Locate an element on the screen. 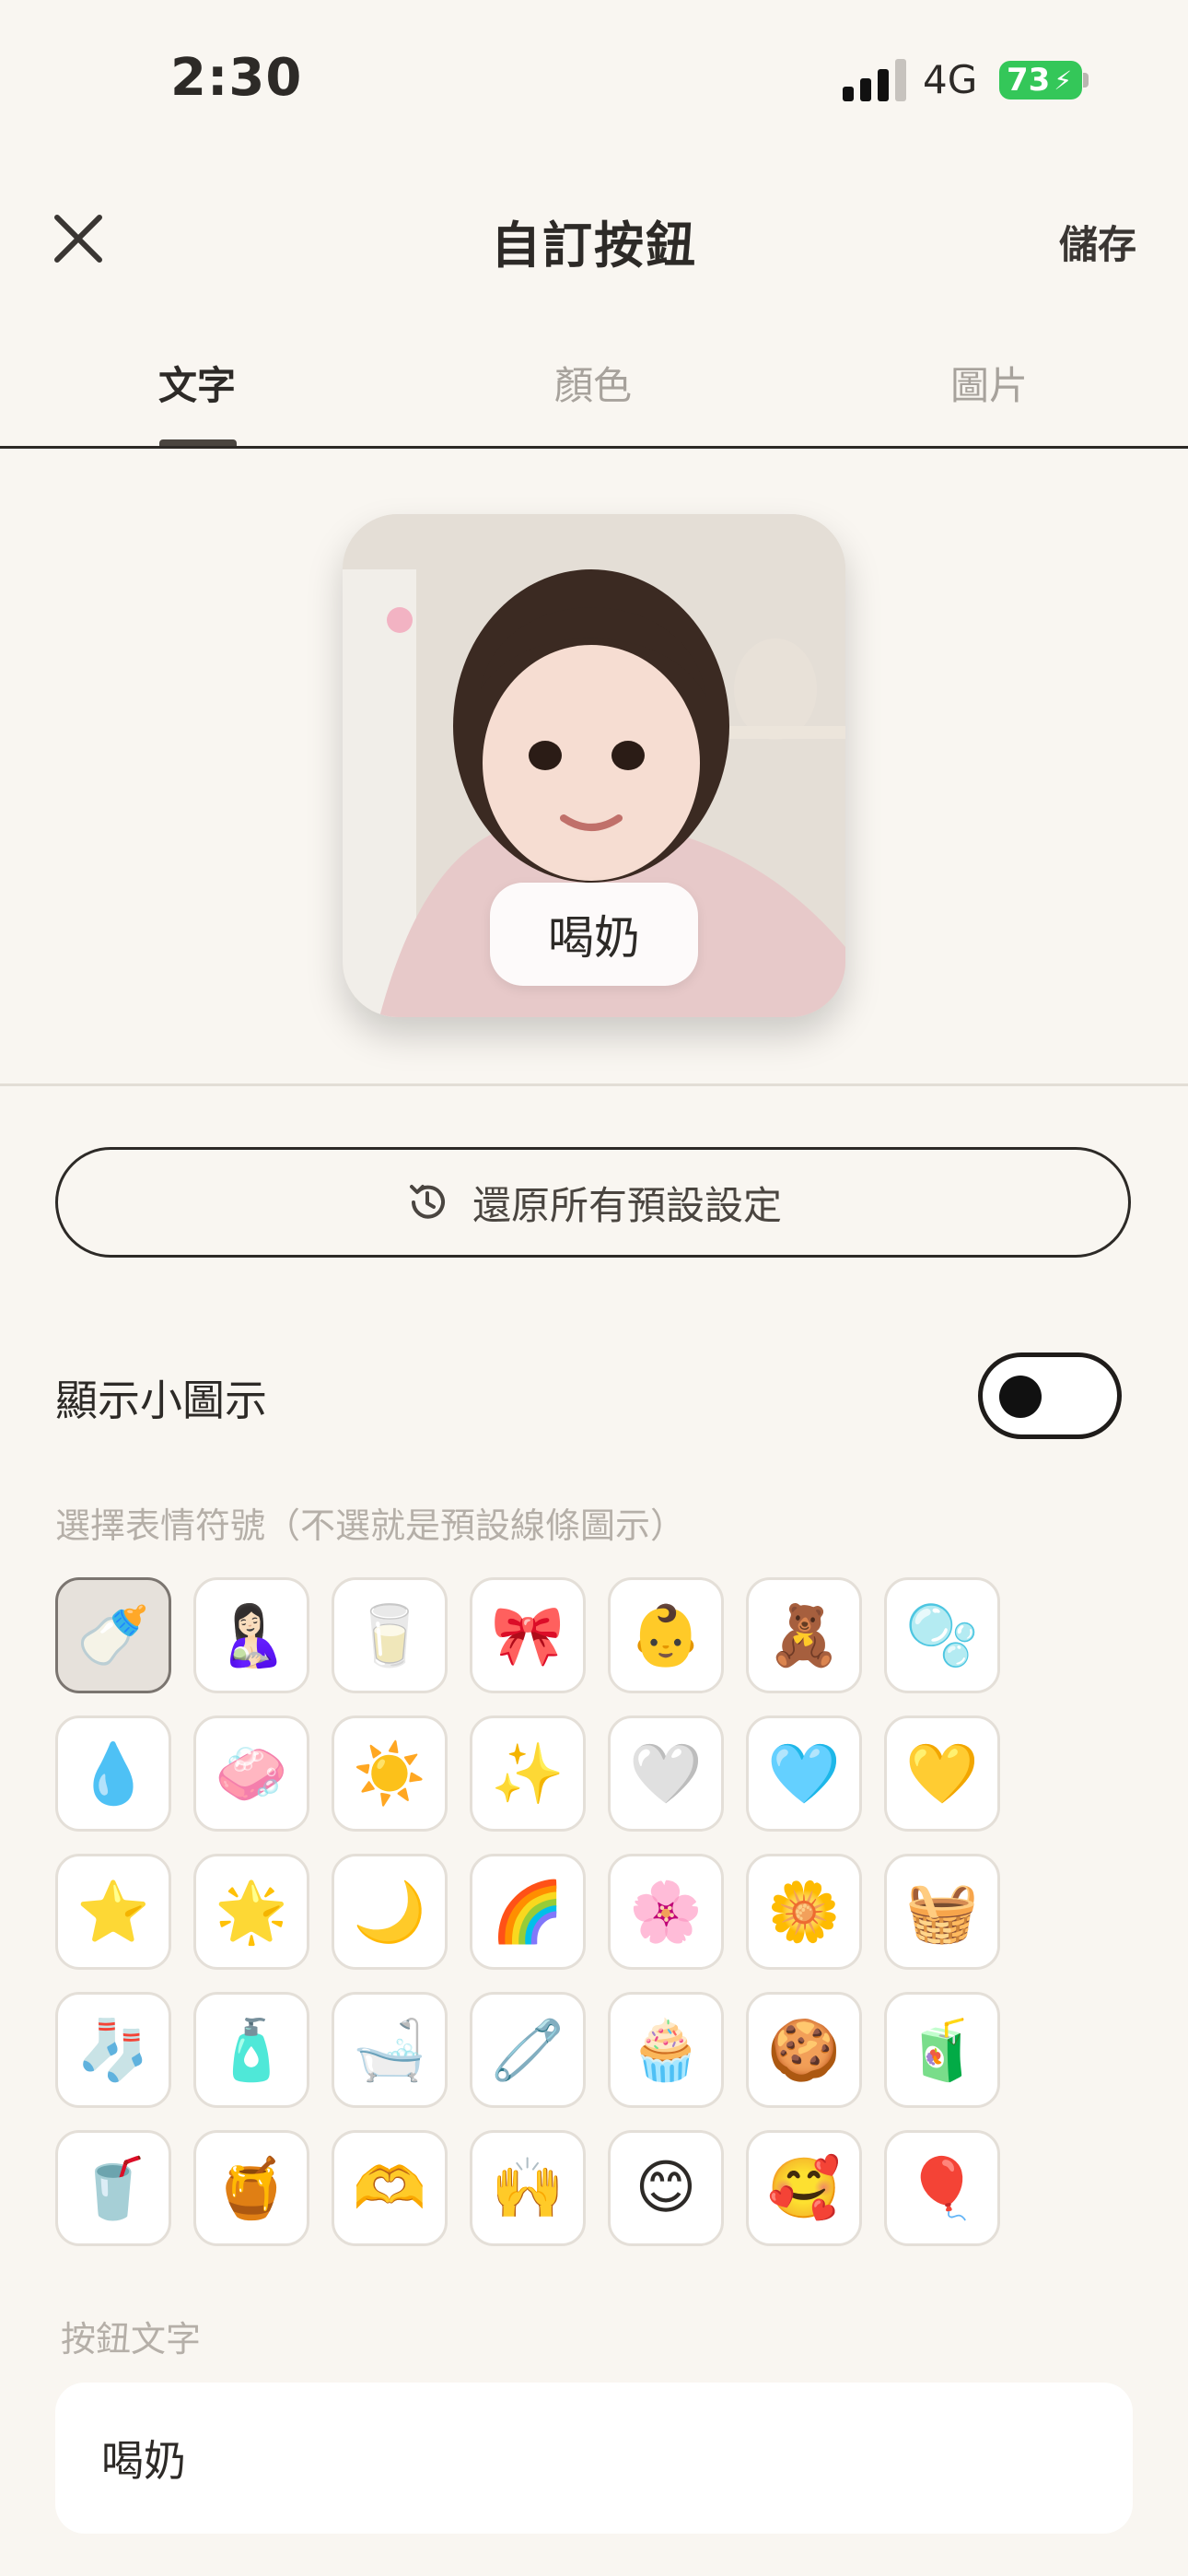  emoji-option: 🧺 is located at coordinates (942, 1912).